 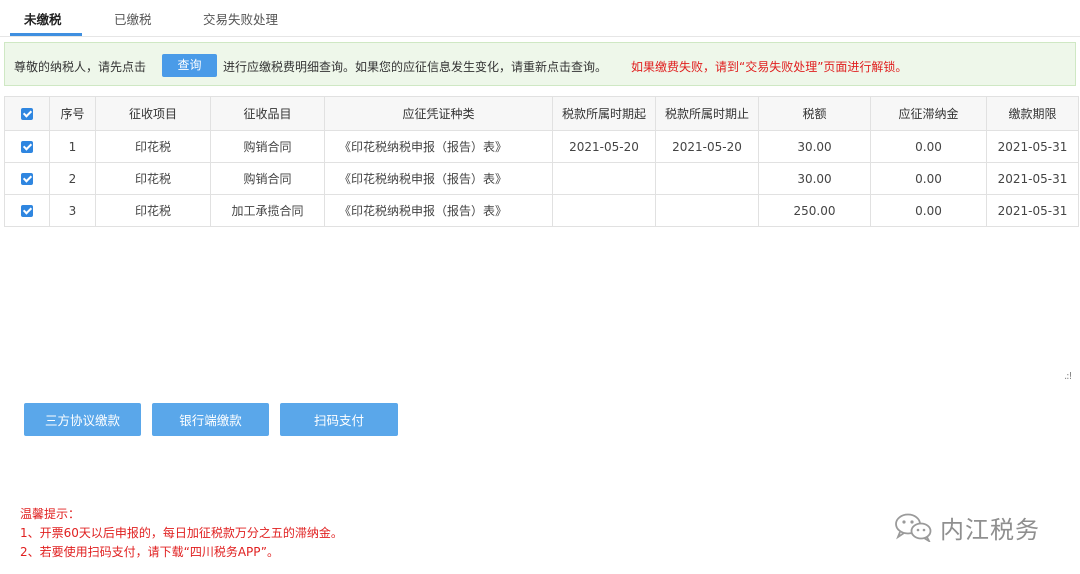 I want to click on select-all-checkbox, so click(x=27, y=114).